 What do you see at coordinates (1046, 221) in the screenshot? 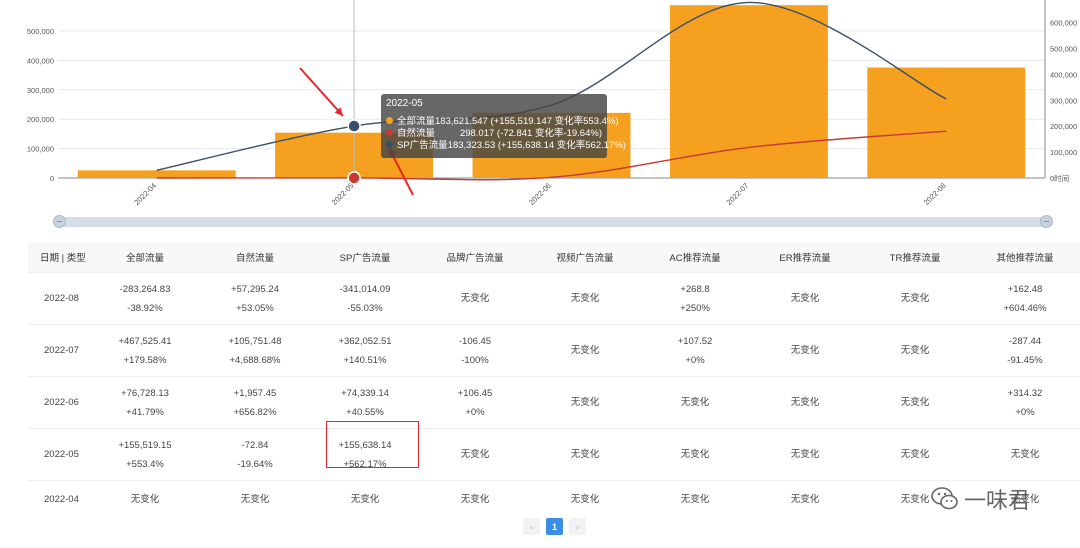
I see `slider-handle-right` at bounding box center [1046, 221].